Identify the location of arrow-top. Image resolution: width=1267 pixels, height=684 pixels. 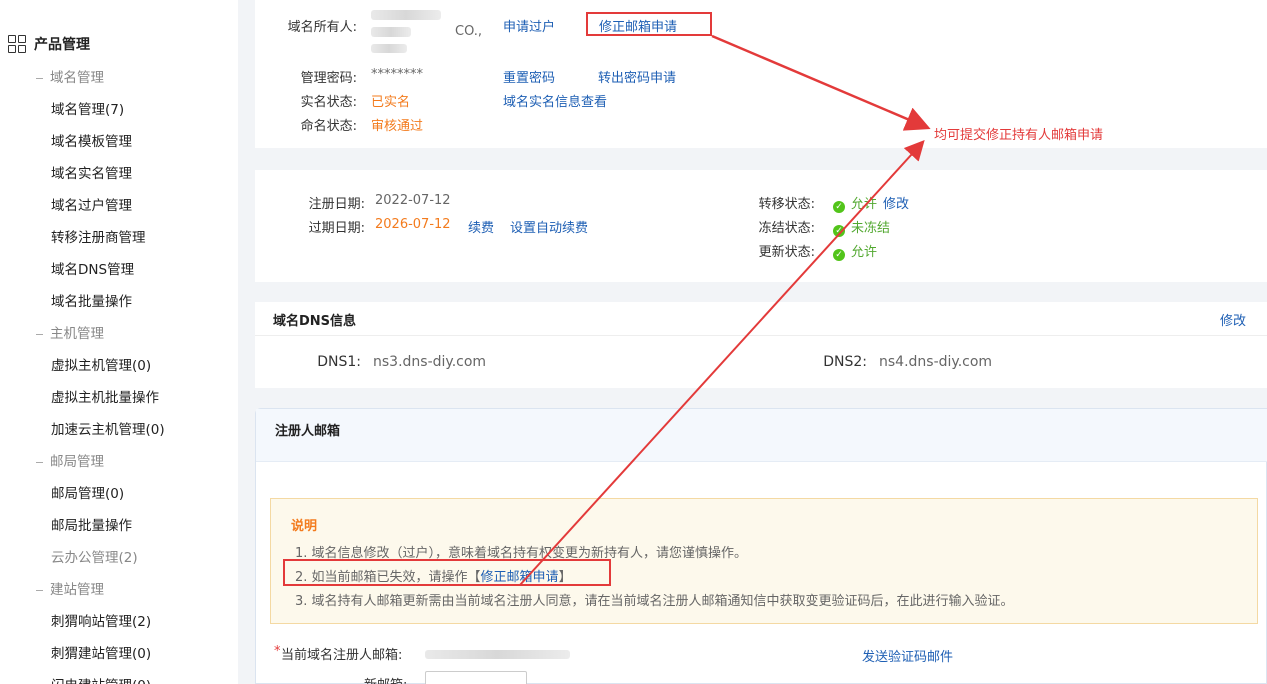
(821, 82).